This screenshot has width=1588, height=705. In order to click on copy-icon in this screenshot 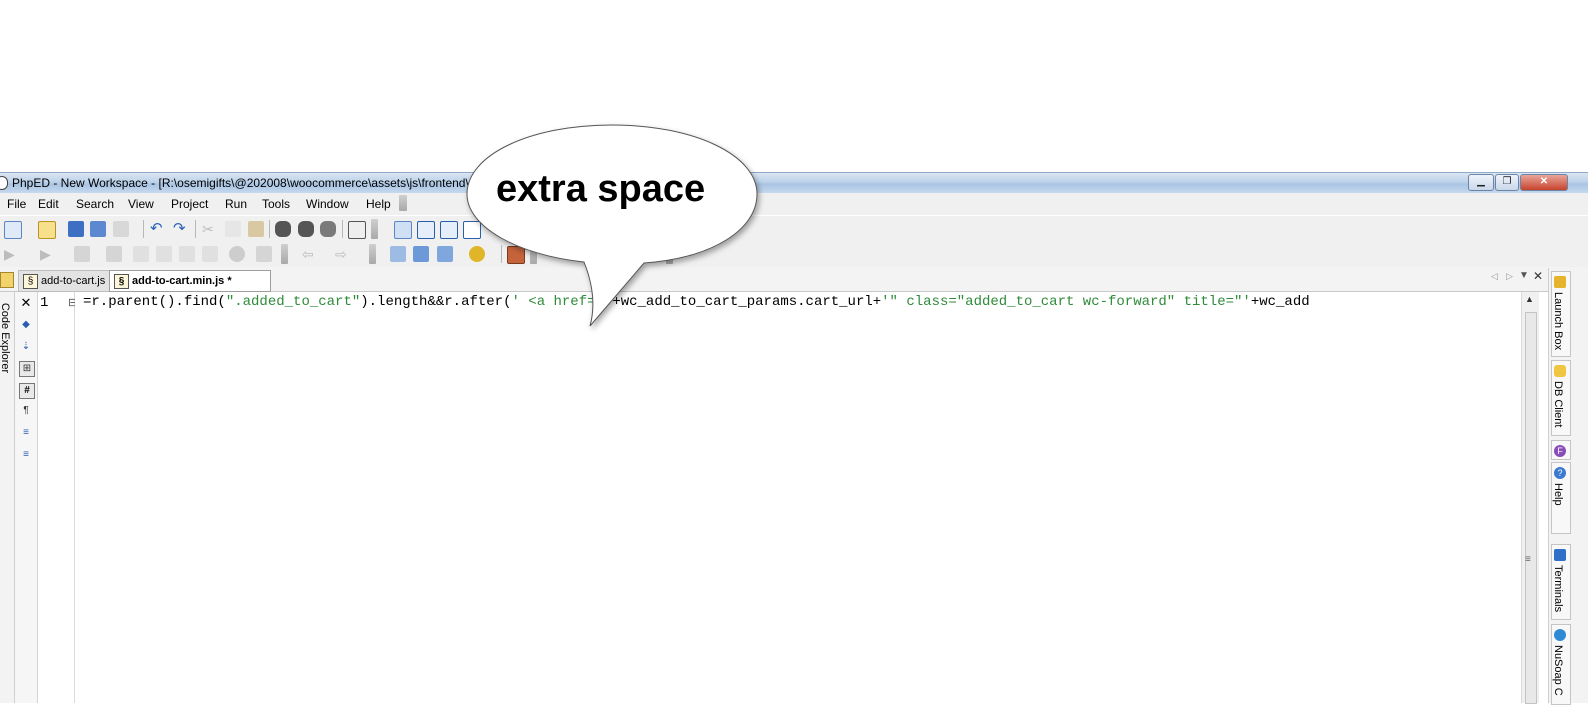, I will do `click(233, 229)`.